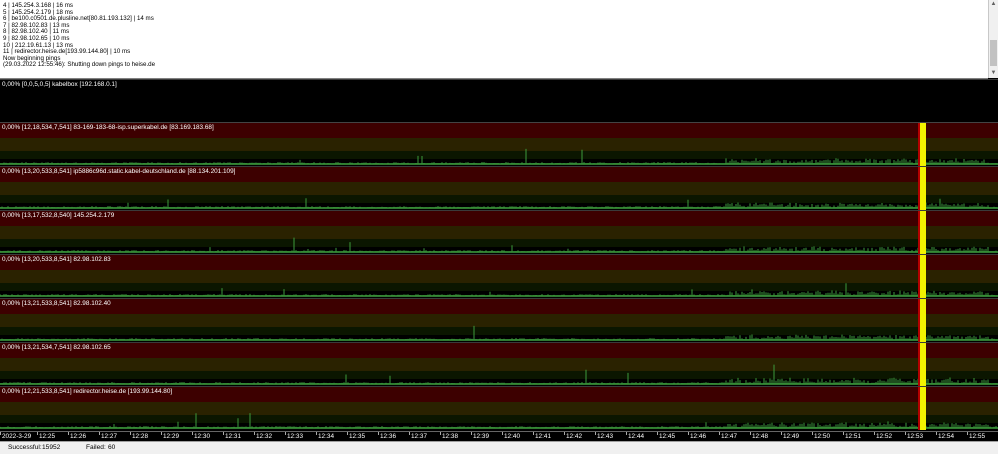 This screenshot has width=998, height=454. What do you see at coordinates (58, 215) in the screenshot?
I see `hop-label: 0,00% [13,17,532,8,540] 145.254.2.179` at bounding box center [58, 215].